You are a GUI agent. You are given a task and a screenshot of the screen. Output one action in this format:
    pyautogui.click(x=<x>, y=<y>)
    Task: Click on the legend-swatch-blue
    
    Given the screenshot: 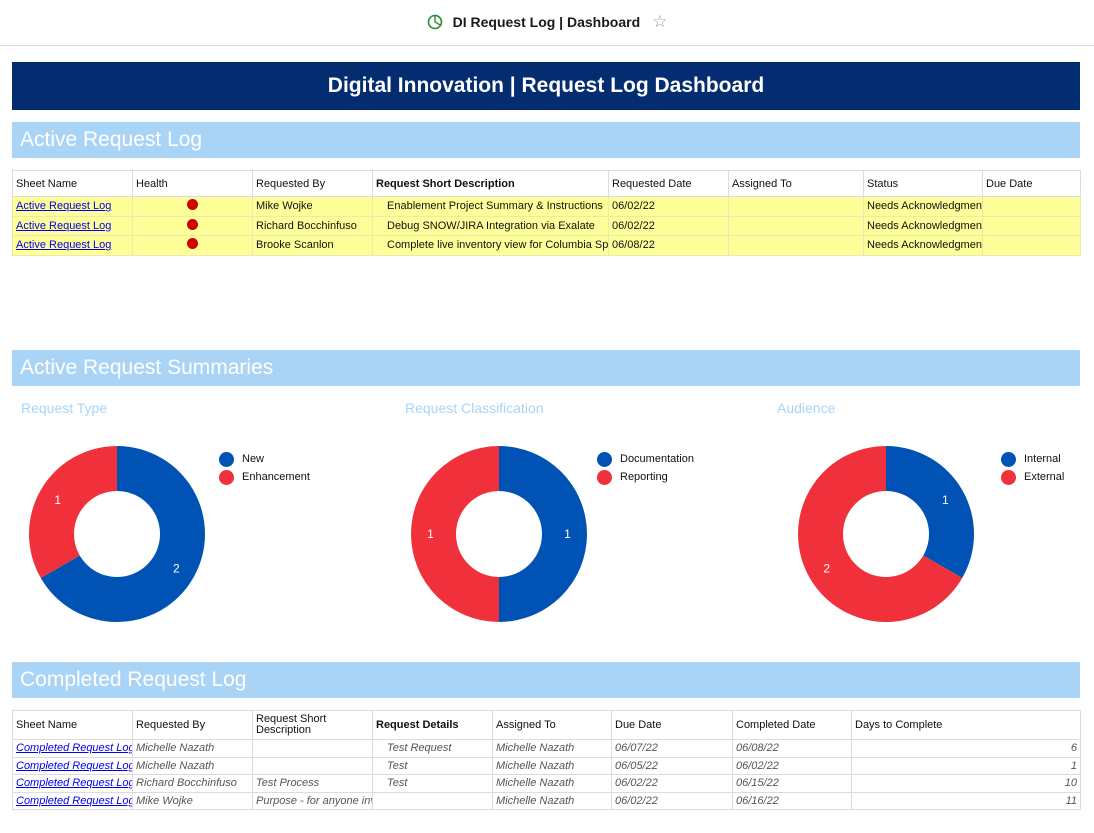 What is the action you would take?
    pyautogui.click(x=1008, y=459)
    